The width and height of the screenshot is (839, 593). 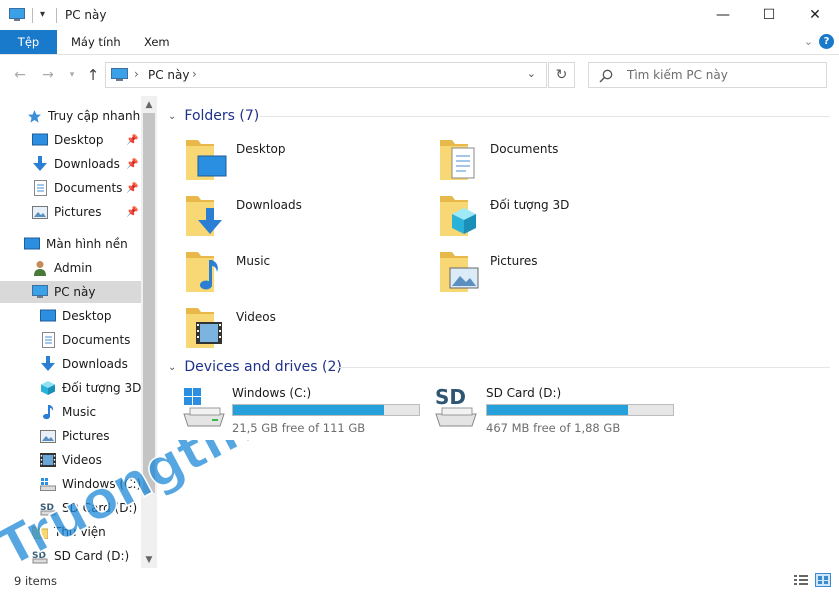 I want to click on refresh-icon: ↻, so click(x=561, y=75).